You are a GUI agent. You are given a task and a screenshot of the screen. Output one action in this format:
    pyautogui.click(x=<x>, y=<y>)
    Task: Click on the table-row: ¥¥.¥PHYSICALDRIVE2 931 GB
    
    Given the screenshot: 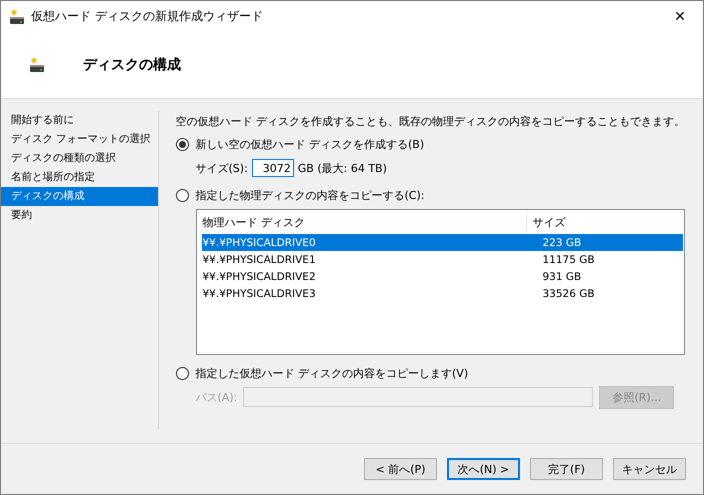 What is the action you would take?
    pyautogui.click(x=442, y=276)
    